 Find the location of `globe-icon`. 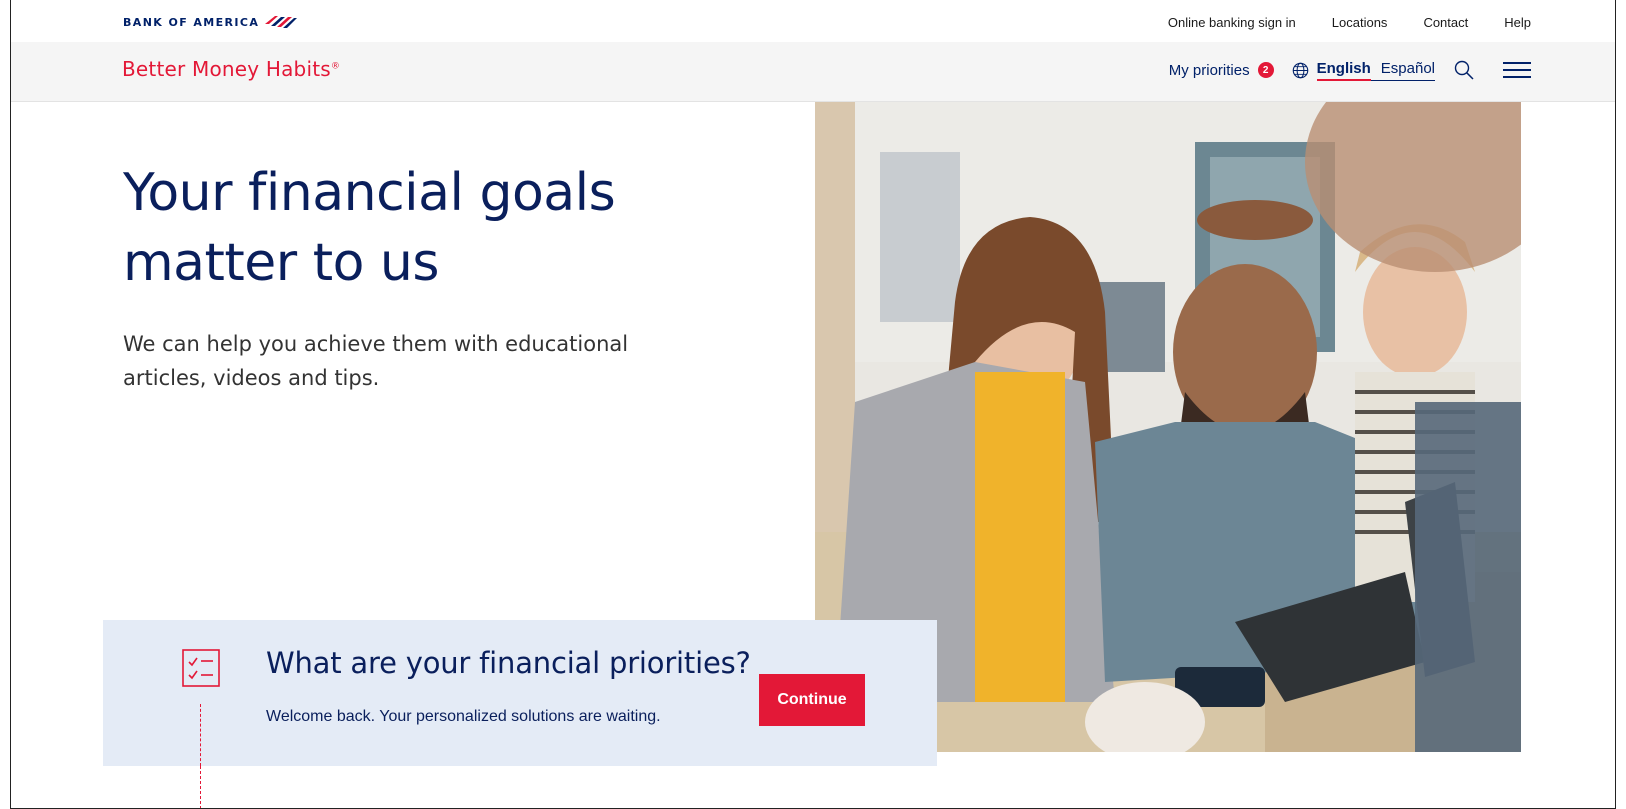

globe-icon is located at coordinates (1300, 70).